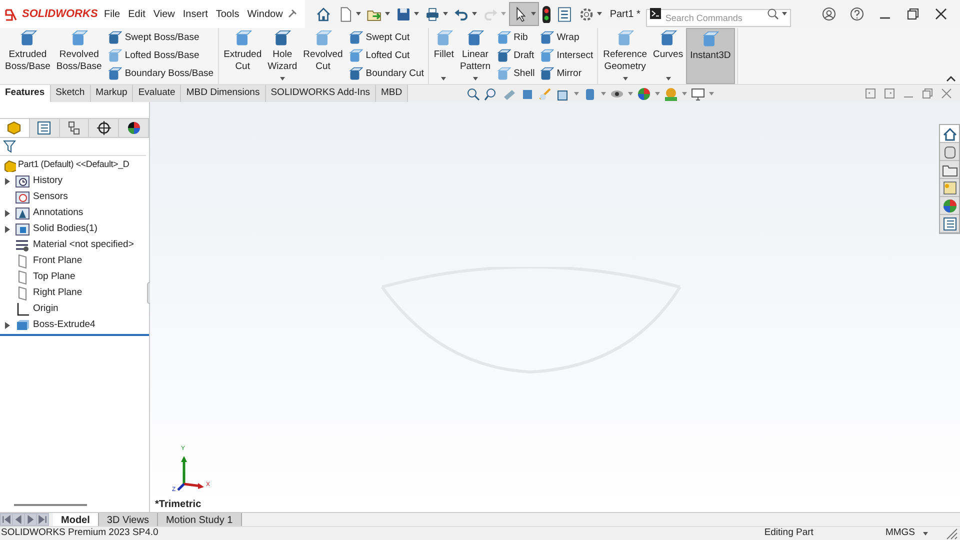 Image resolution: width=960 pixels, height=540 pixels. Describe the element at coordinates (889, 93) in the screenshot. I see `dock-right-icon` at that location.